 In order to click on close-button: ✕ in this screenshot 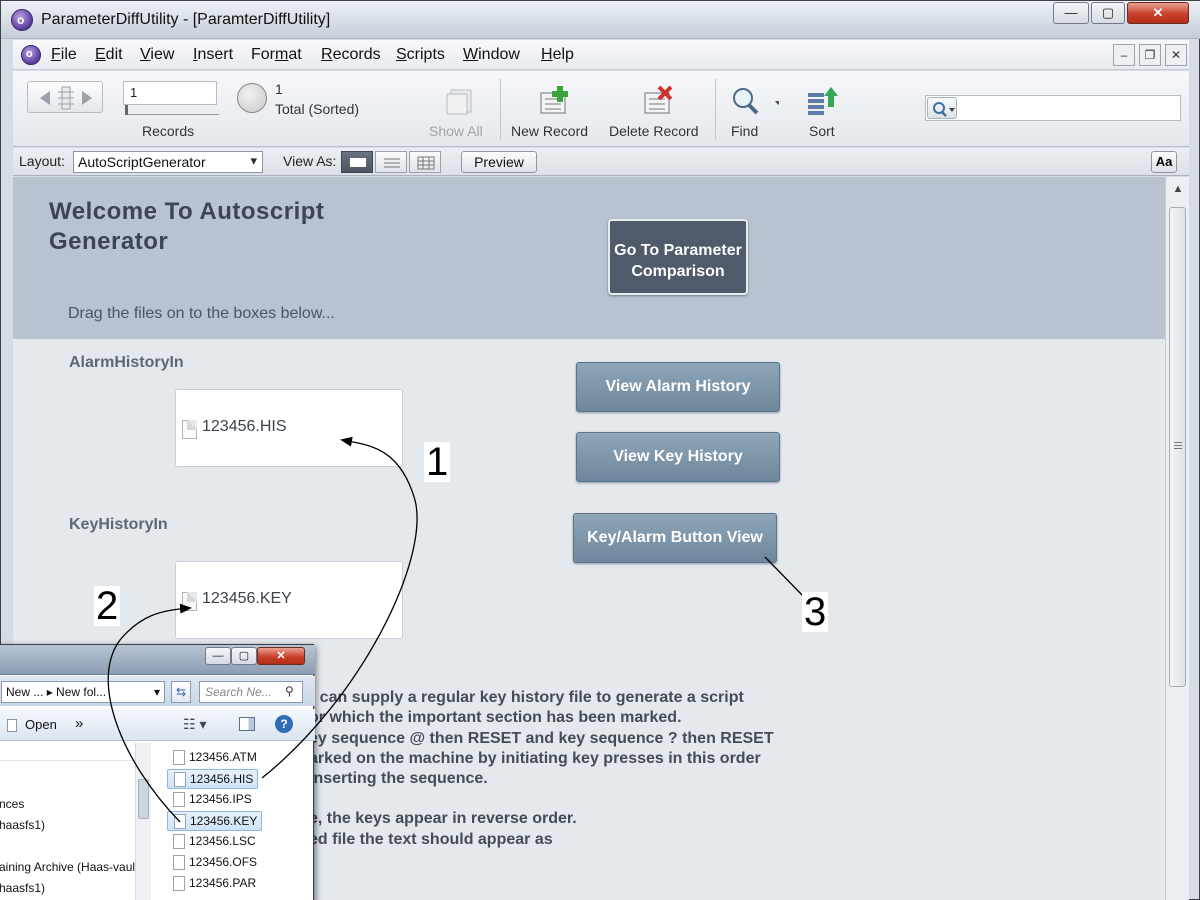, I will do `click(1158, 13)`.